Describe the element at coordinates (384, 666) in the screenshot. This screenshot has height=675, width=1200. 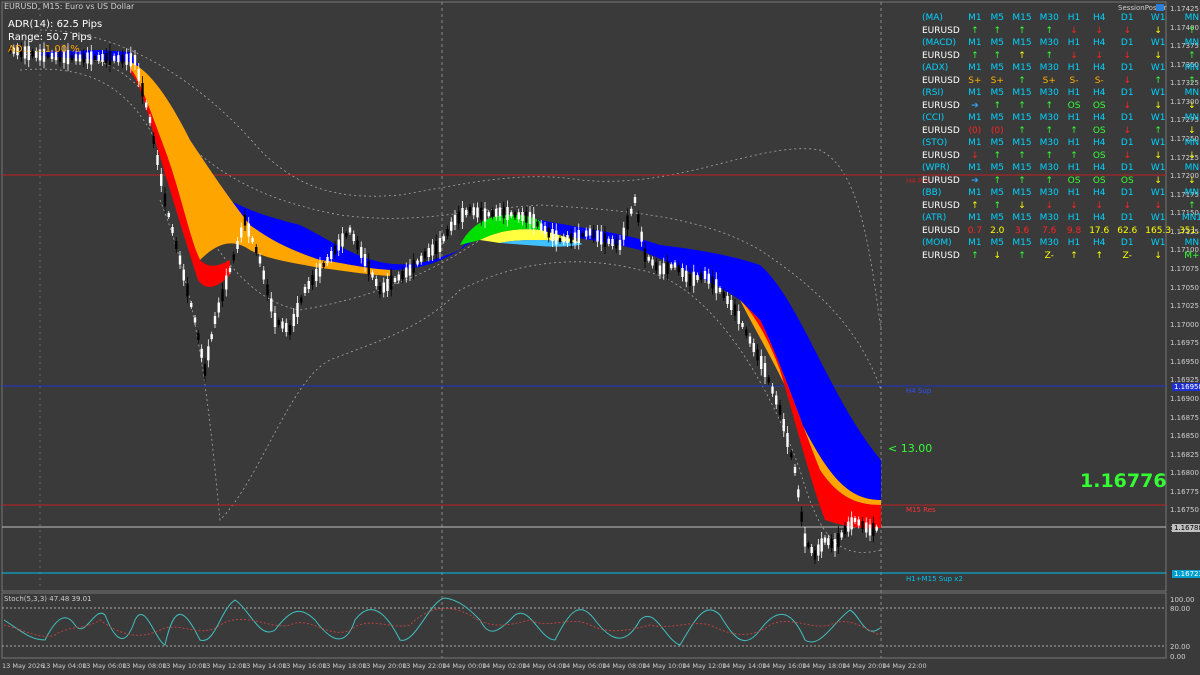
I see `time-tick: 13 May 20:00` at that location.